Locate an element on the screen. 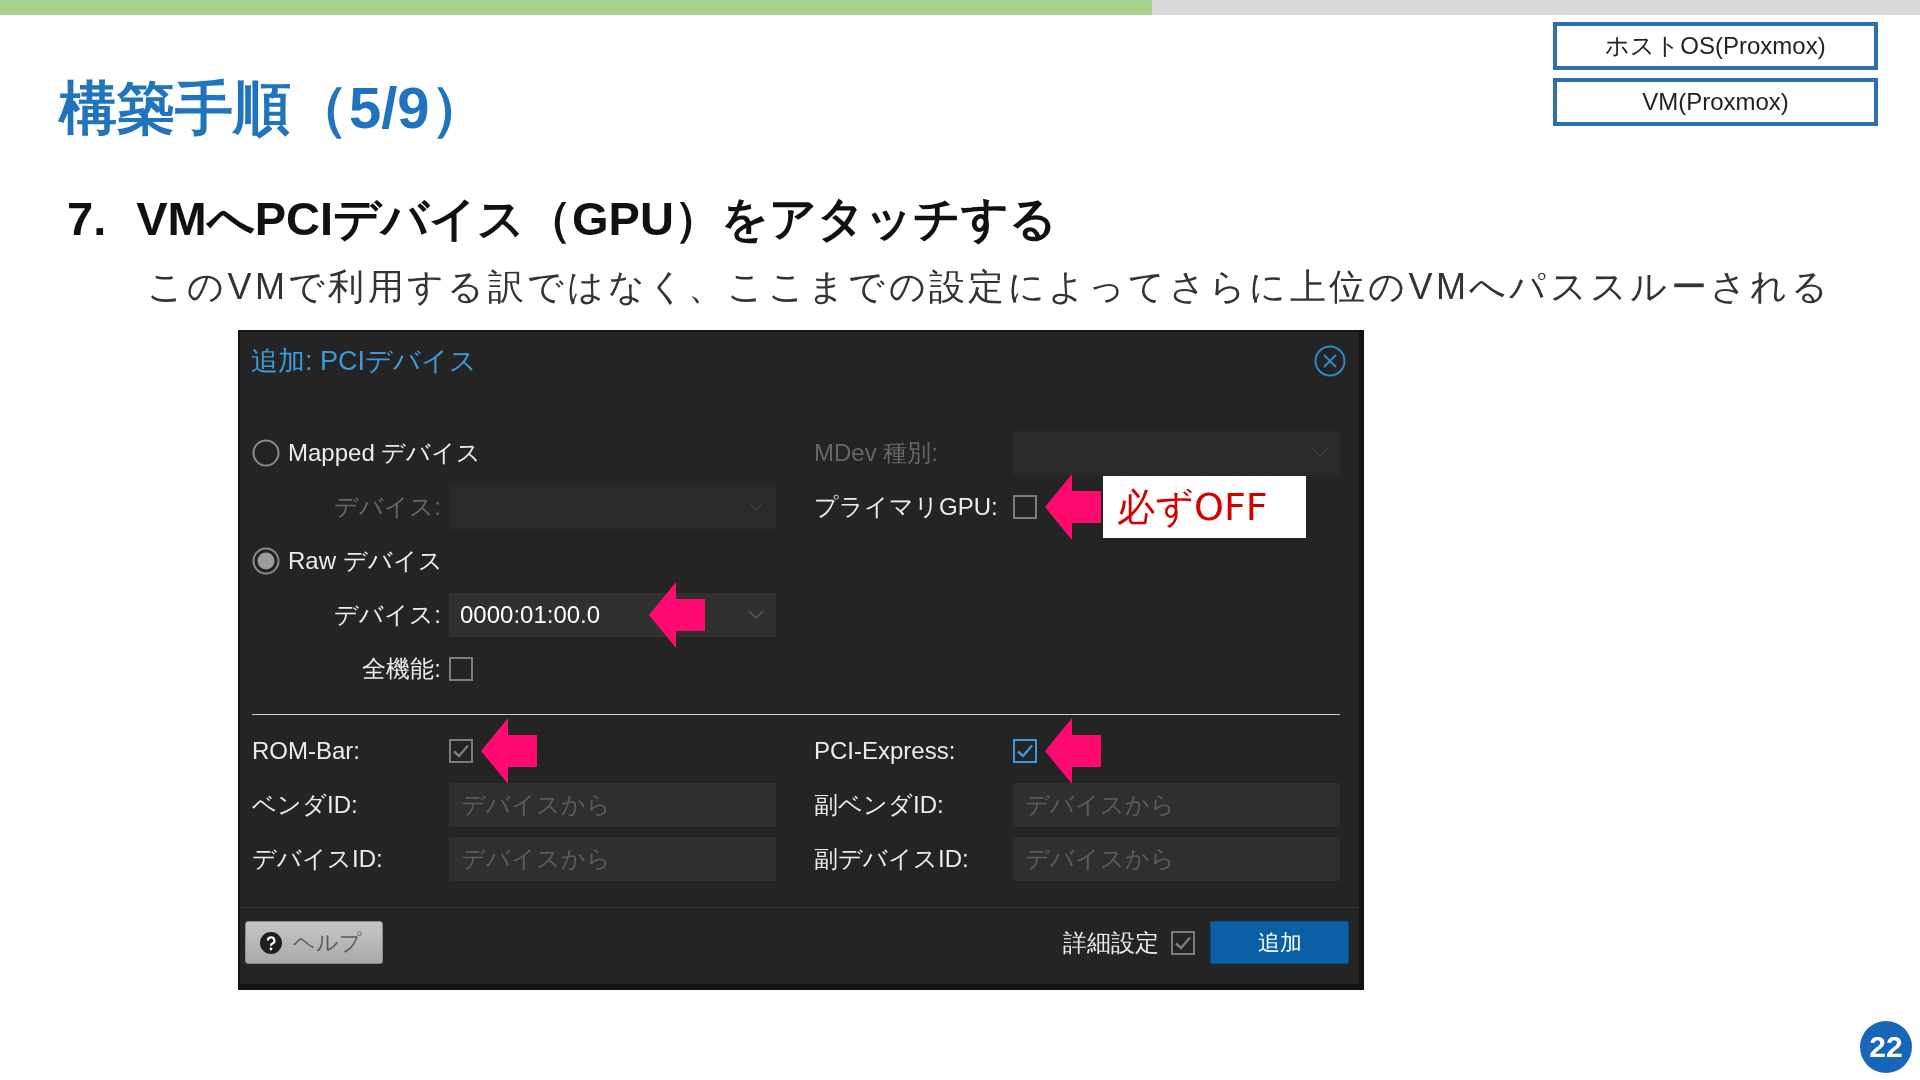 The image size is (1920, 1080). help-icon is located at coordinates (271, 942).